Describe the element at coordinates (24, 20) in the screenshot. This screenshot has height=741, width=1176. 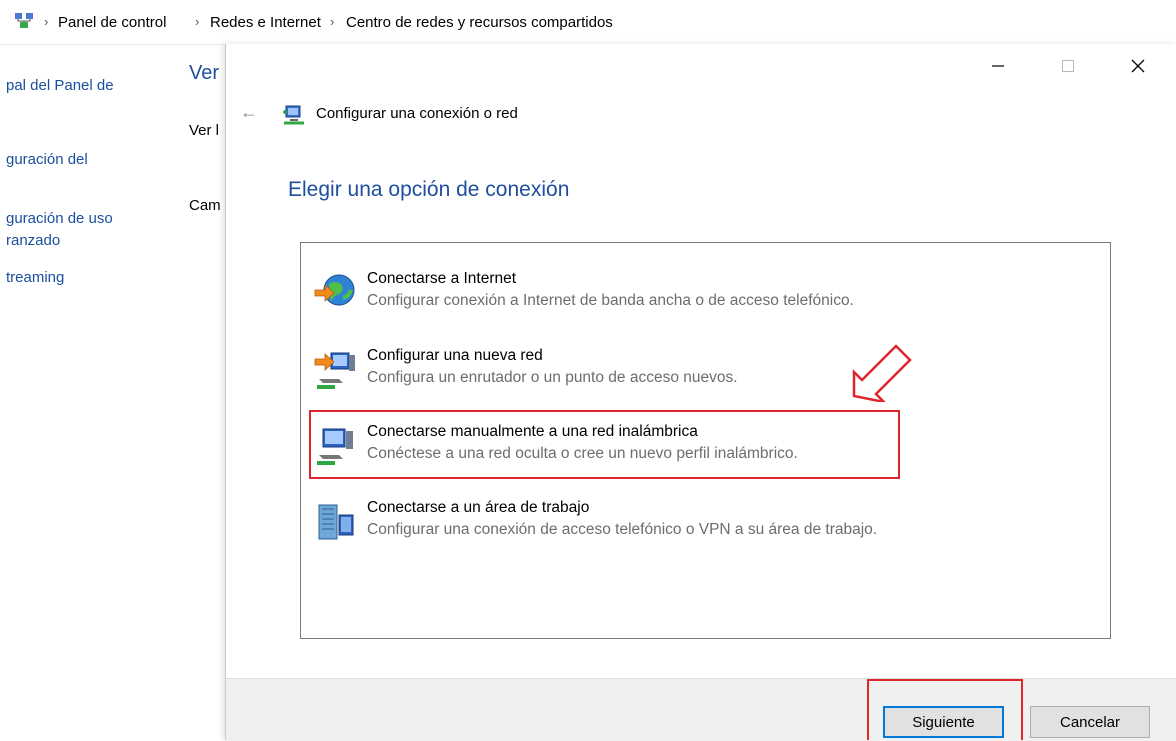
I see `network-center-icon` at that location.